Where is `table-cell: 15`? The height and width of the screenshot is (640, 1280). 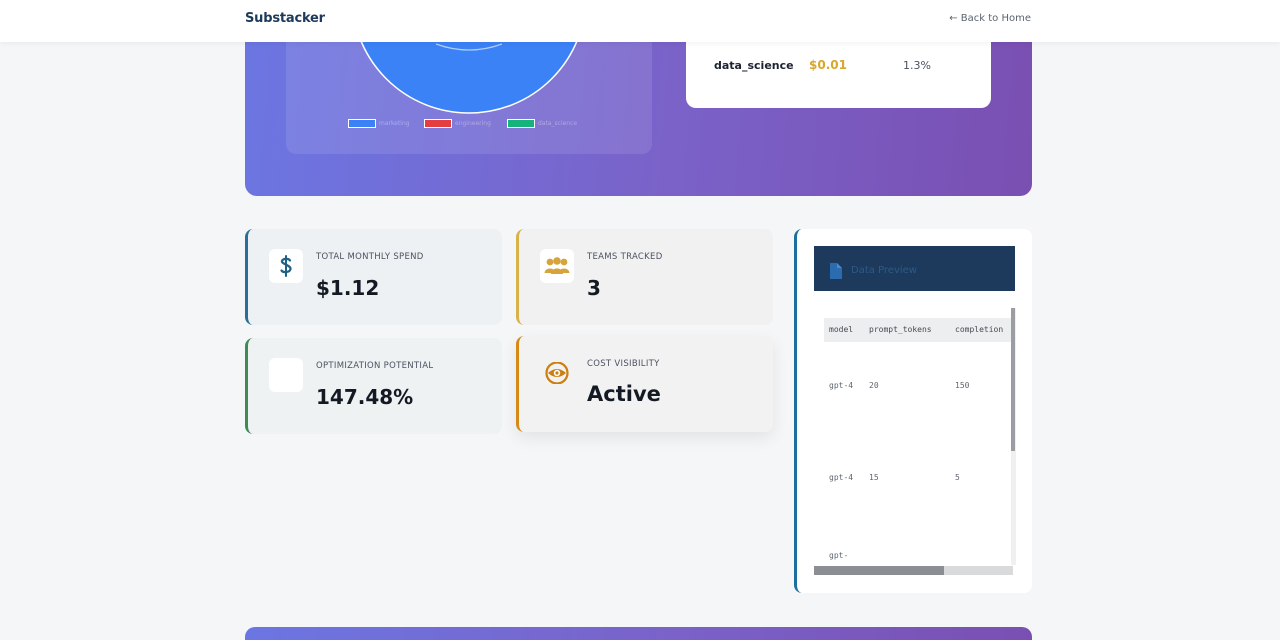 table-cell: 15 is located at coordinates (874, 477).